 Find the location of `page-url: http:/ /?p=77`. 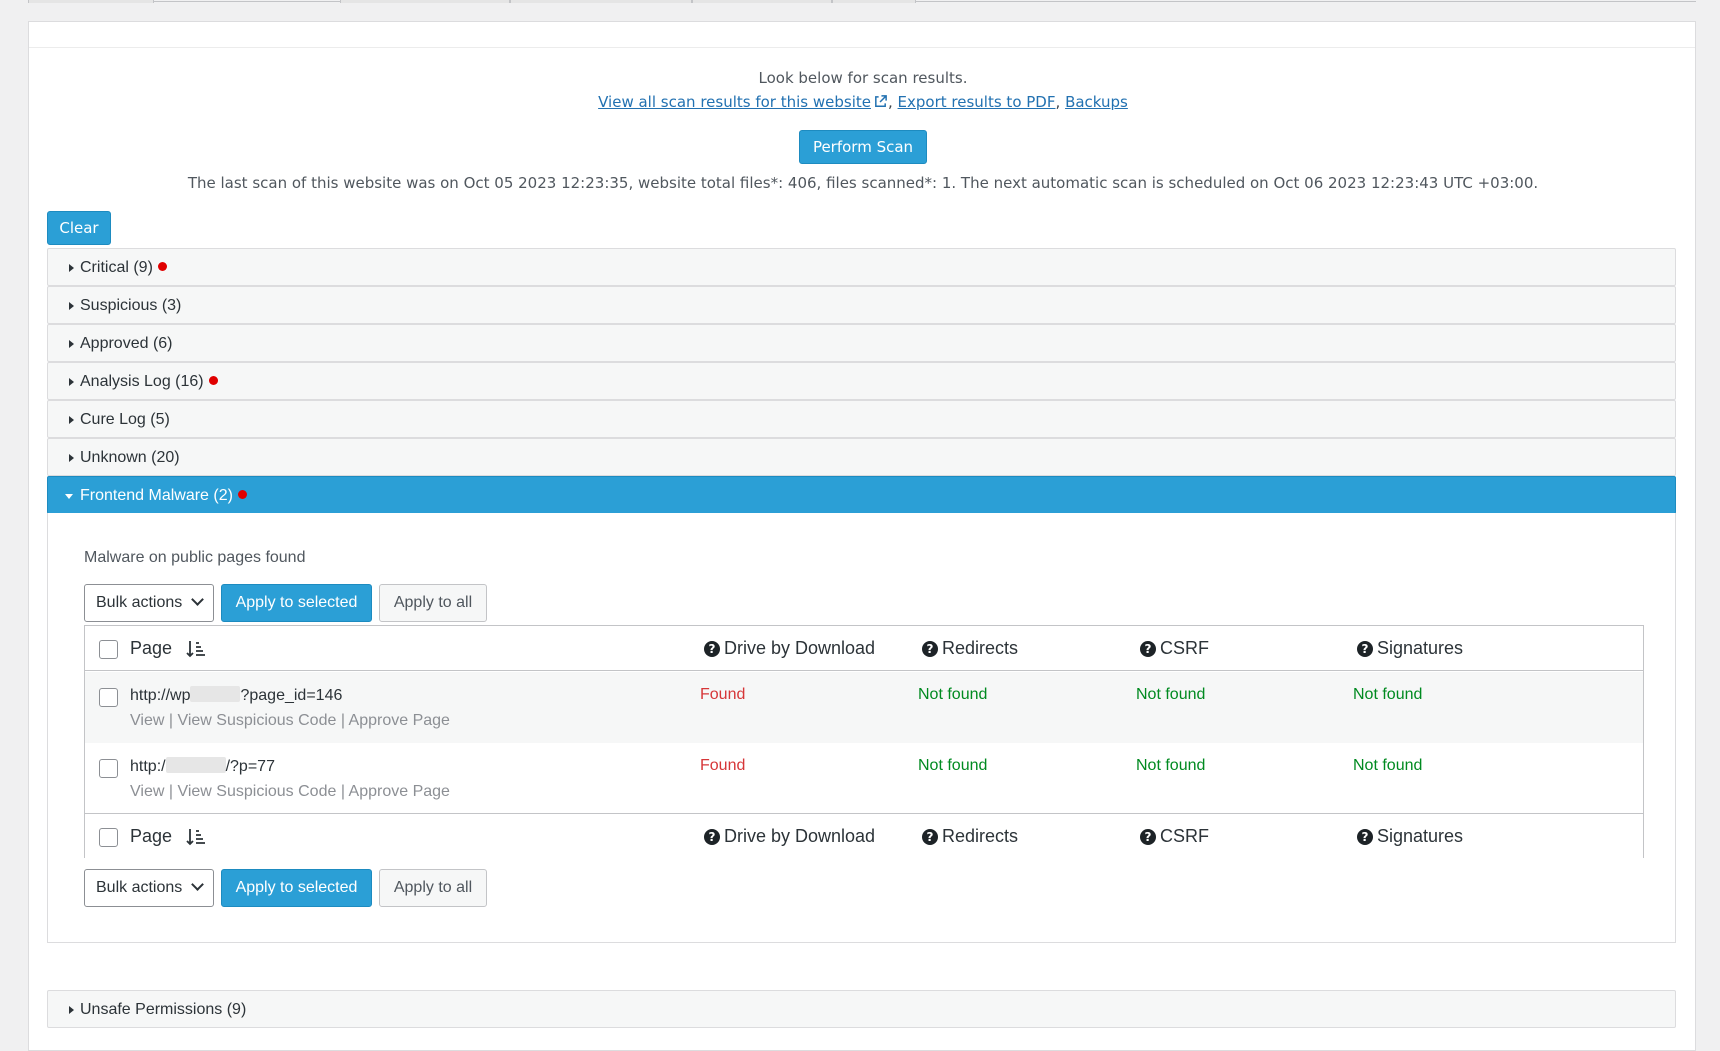

page-url: http:/ /?p=77 is located at coordinates (202, 766).